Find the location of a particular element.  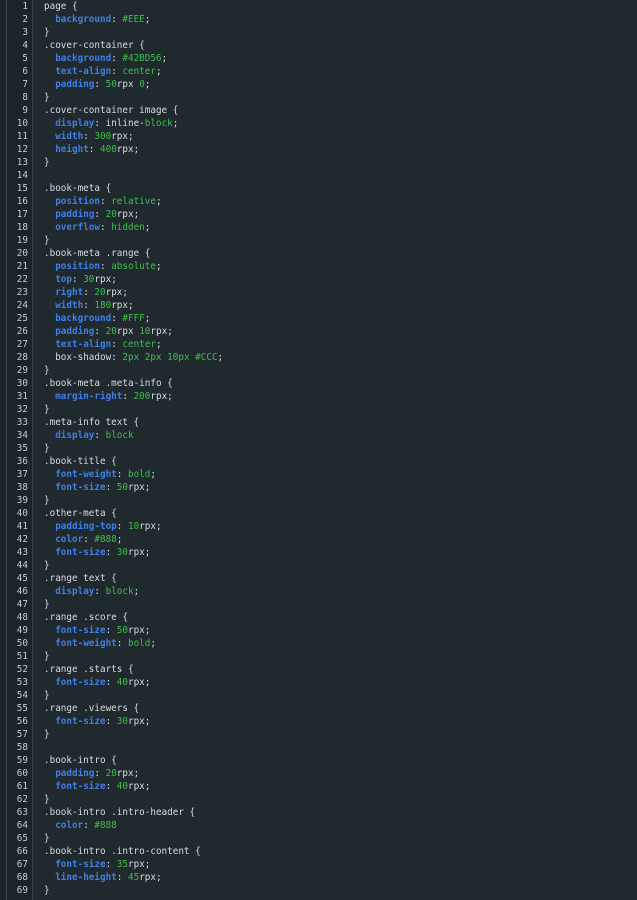

code-text: padding: 20rpx; is located at coordinates (91, 214).